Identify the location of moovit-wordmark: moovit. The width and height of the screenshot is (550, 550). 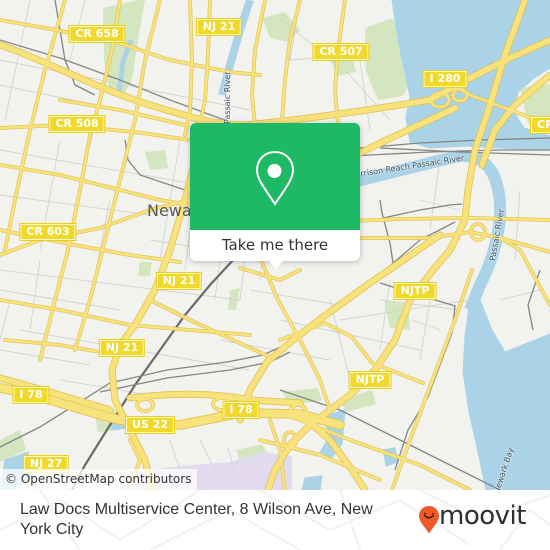
(482, 516).